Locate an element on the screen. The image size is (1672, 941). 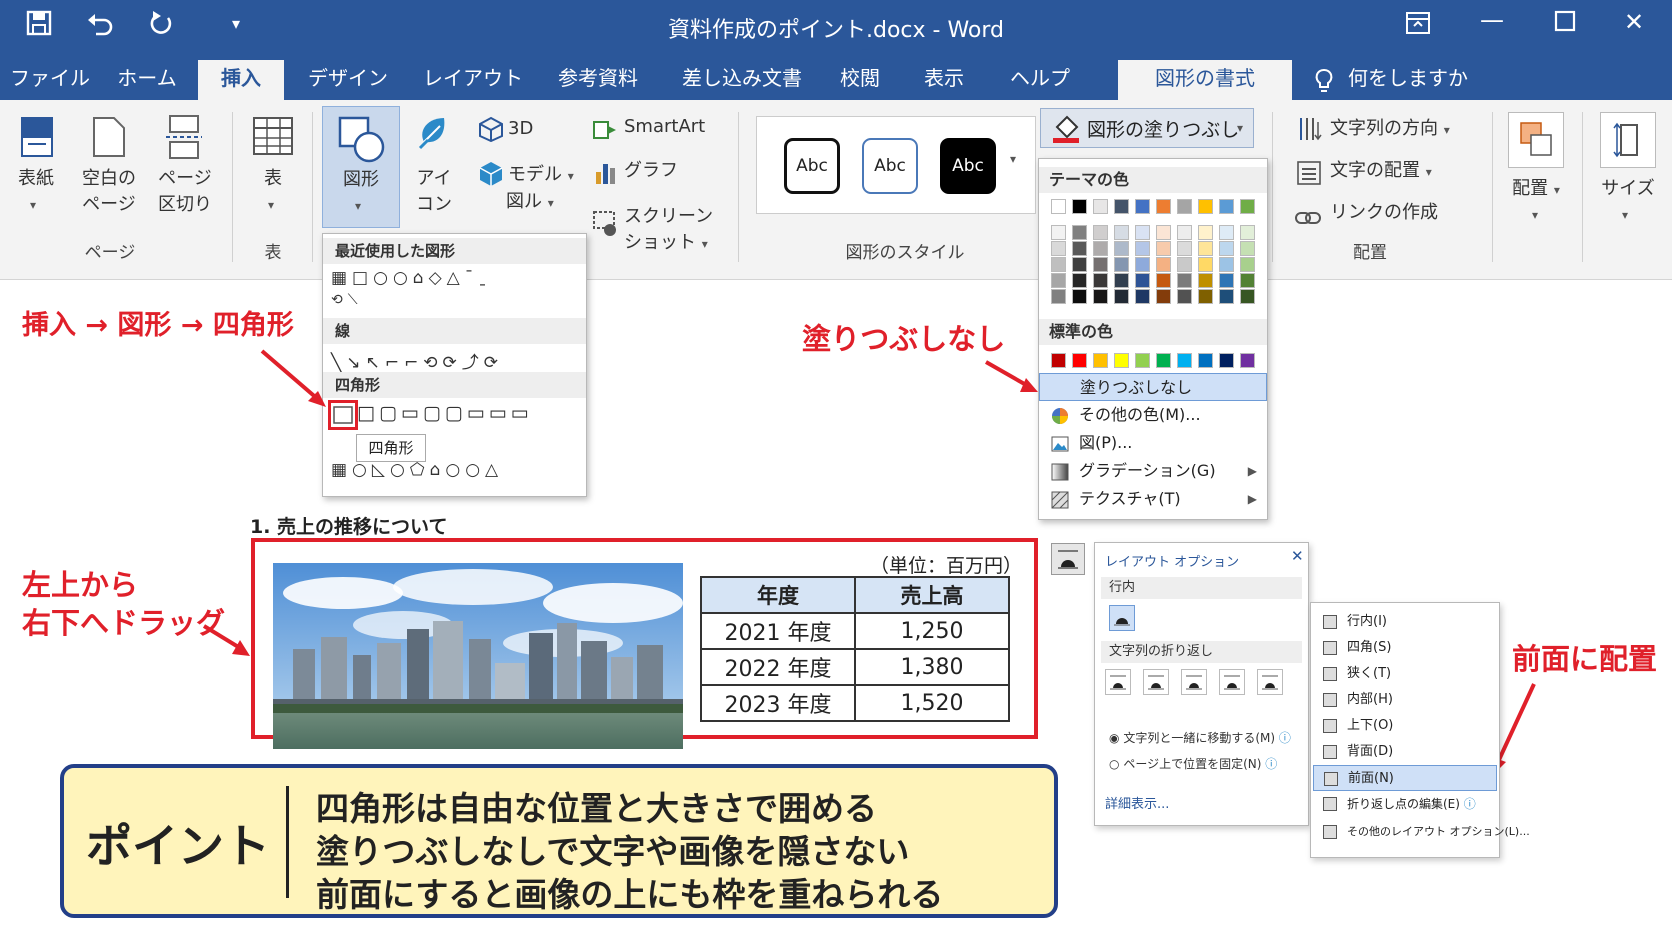
wrap-inline-option: 行内(I) is located at coordinates (1405, 622).